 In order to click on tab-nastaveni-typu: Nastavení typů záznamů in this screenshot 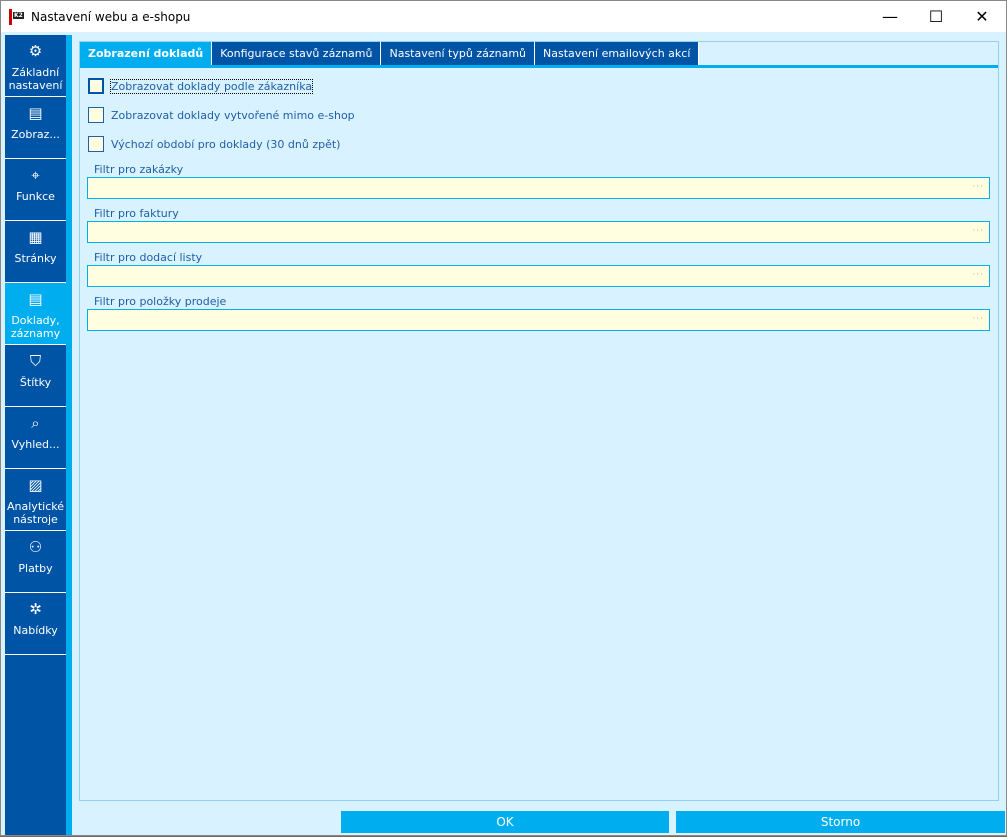, I will do `click(458, 53)`.